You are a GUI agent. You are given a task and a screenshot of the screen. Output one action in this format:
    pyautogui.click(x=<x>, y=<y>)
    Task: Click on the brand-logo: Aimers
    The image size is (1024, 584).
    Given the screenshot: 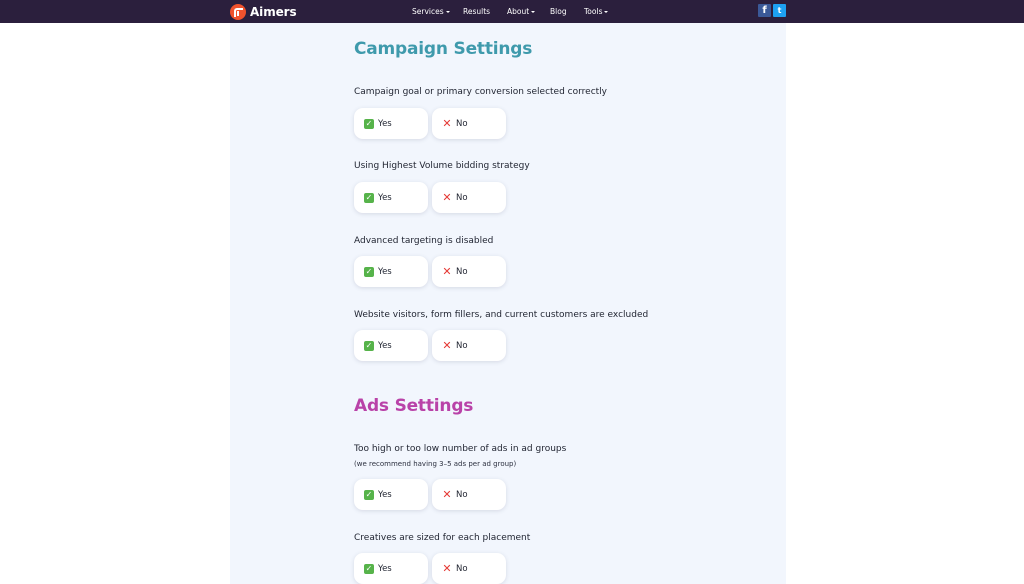 What is the action you would take?
    pyautogui.click(x=263, y=11)
    